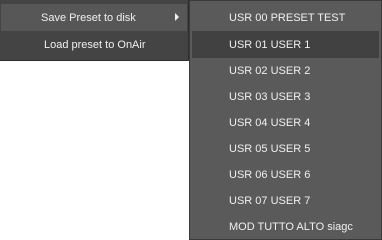 The height and width of the screenshot is (240, 382). I want to click on submenu-item-usr-02: USR 02 USER 2, so click(285, 70).